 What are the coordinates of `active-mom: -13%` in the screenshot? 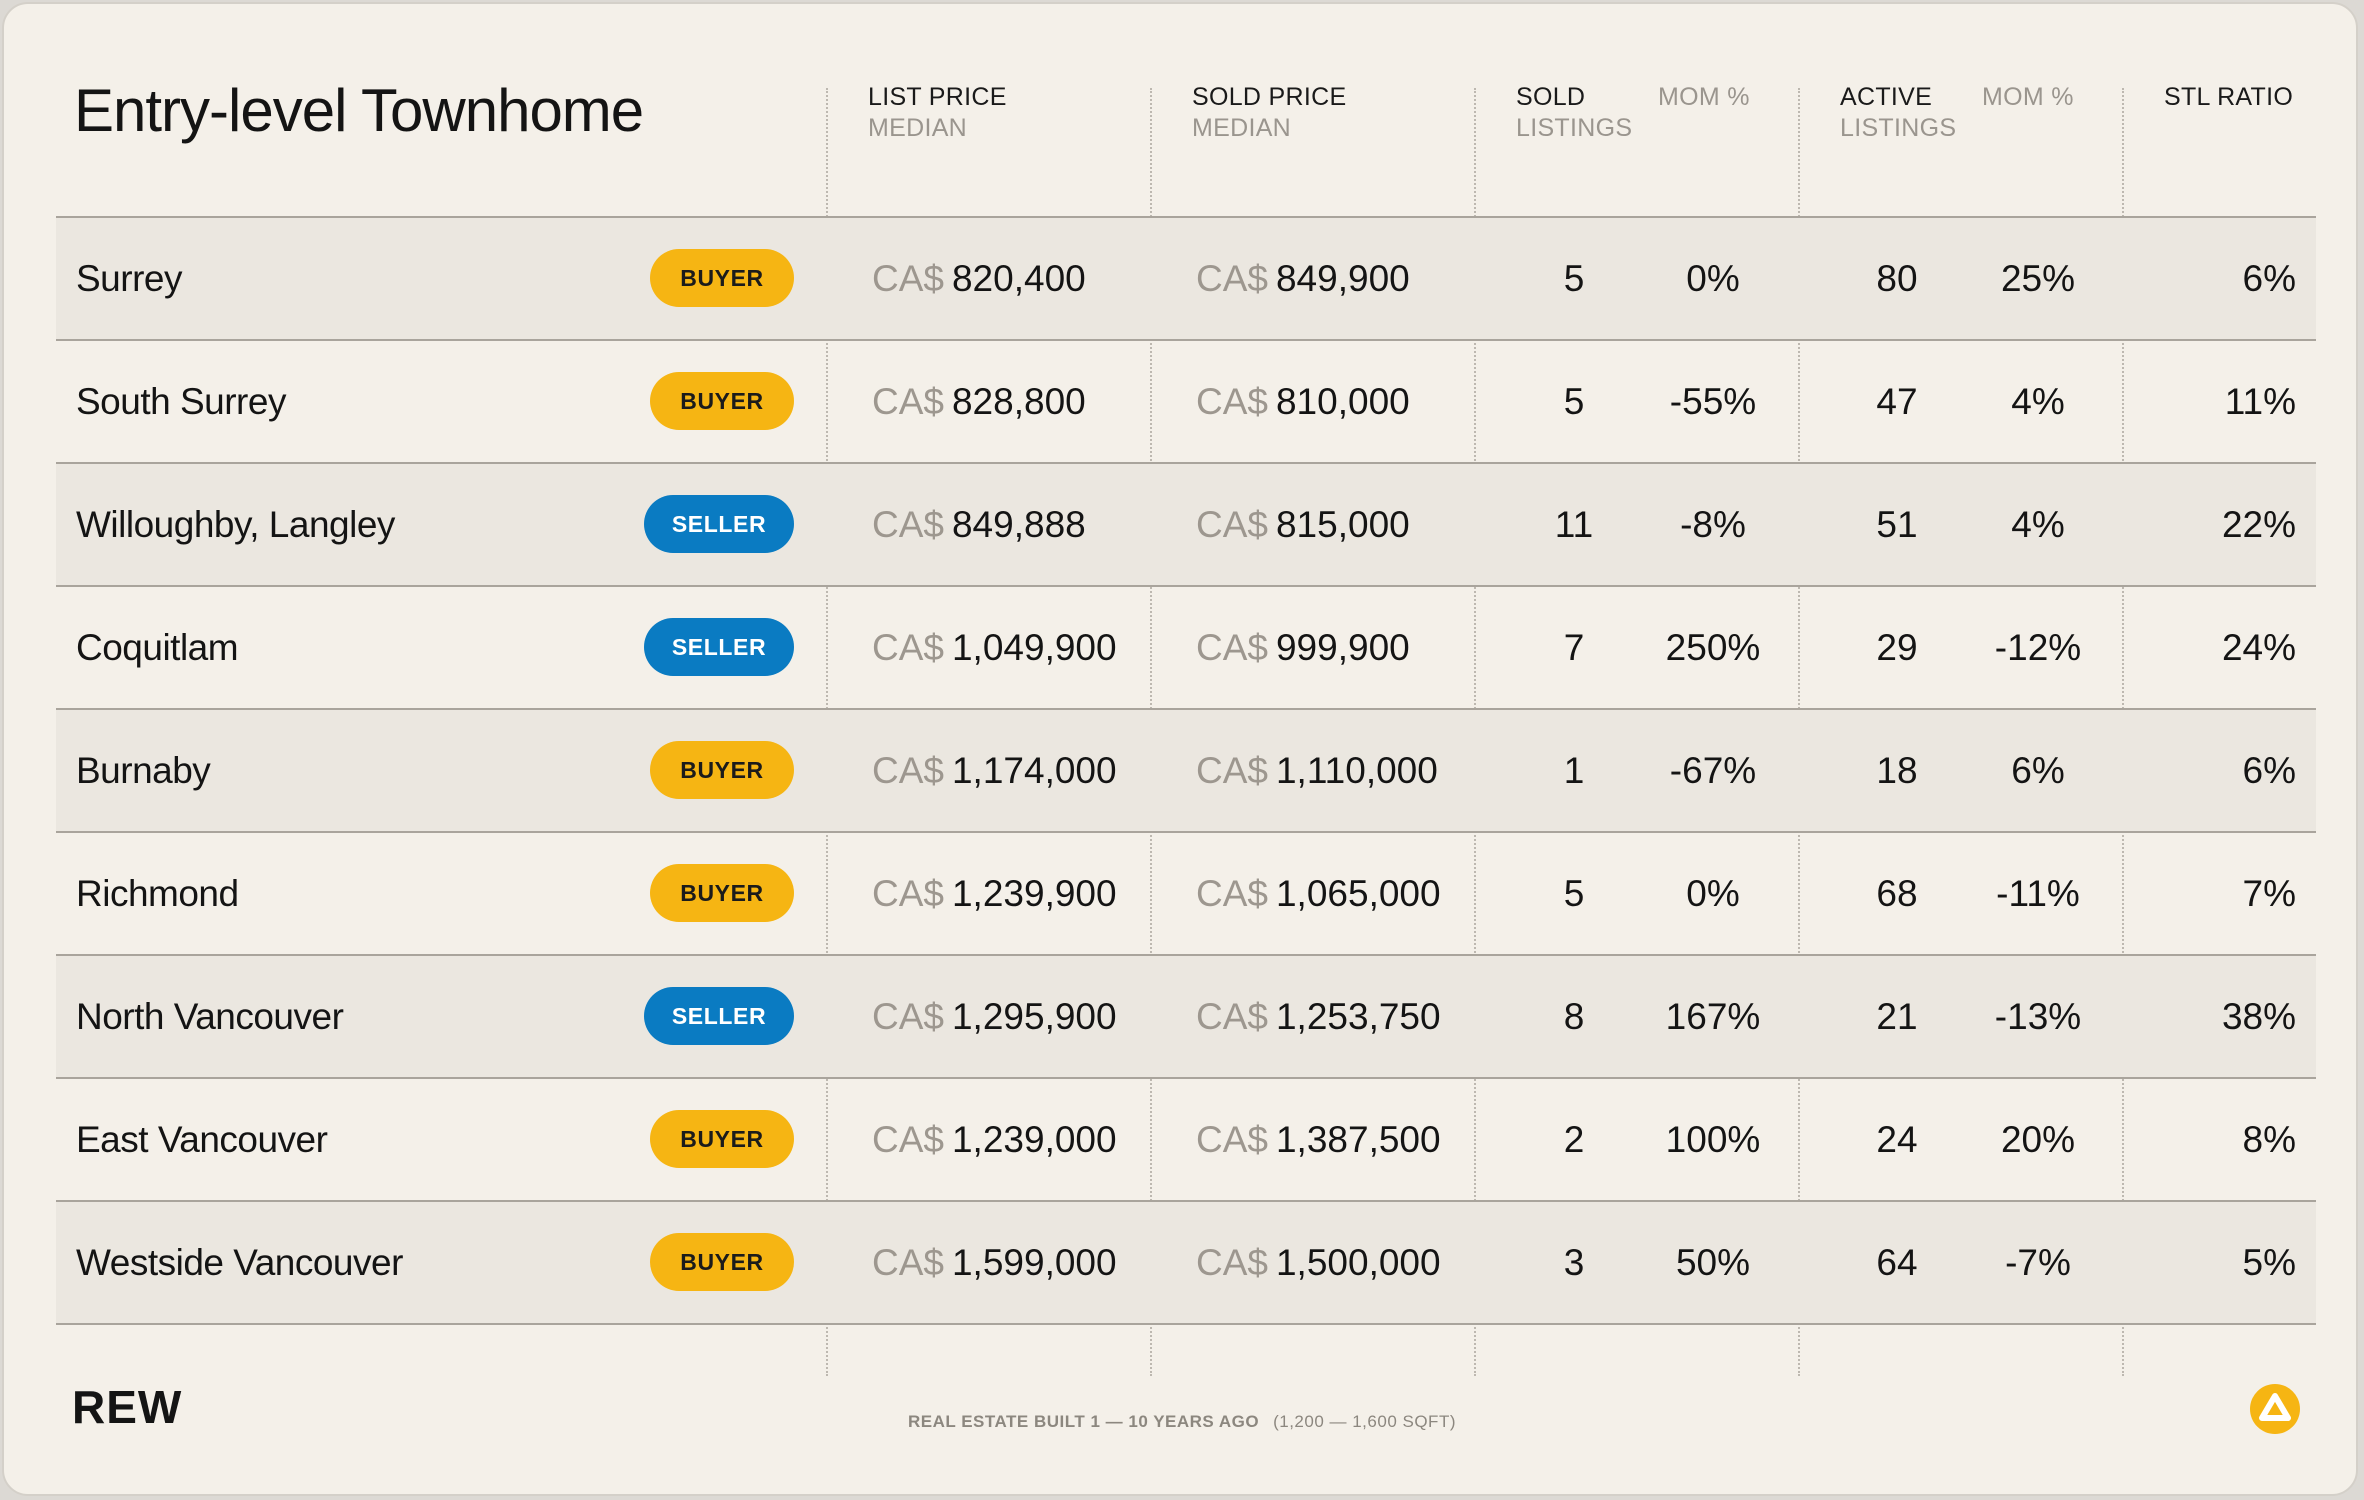 It's located at (2038, 1016).